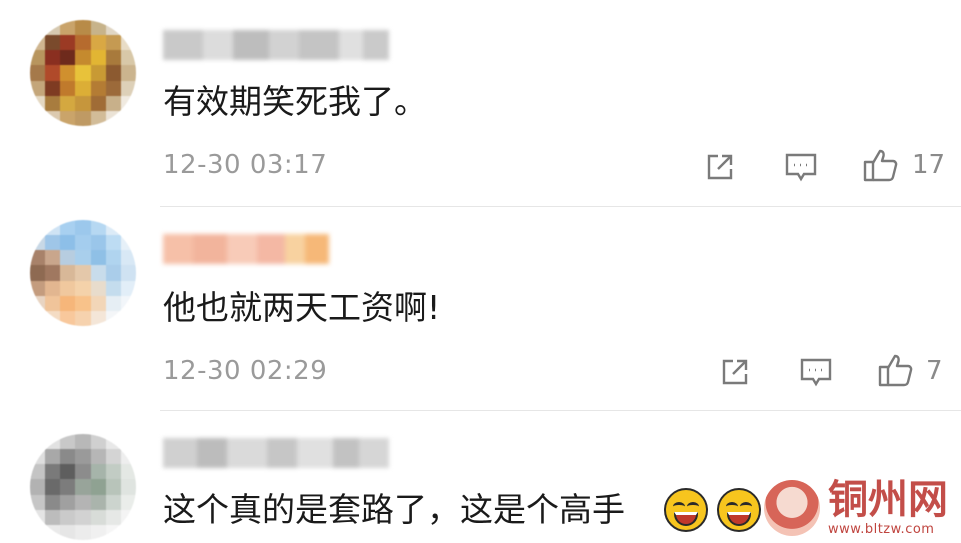 The width and height of the screenshot is (961, 543). I want to click on watermark-url: www.bltzw.com, so click(881, 529).